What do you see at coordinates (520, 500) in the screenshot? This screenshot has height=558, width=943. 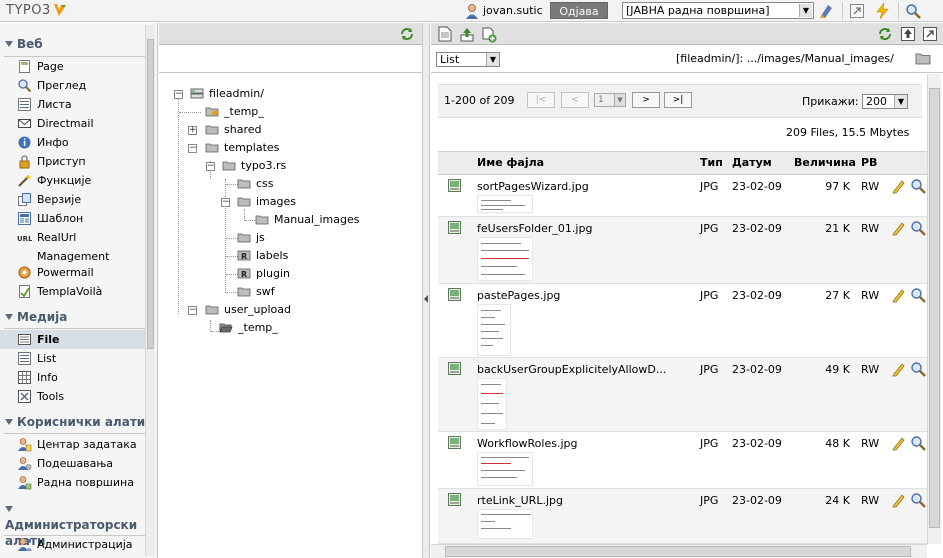 I see `file-name-link: rteLink_URL.jpg` at bounding box center [520, 500].